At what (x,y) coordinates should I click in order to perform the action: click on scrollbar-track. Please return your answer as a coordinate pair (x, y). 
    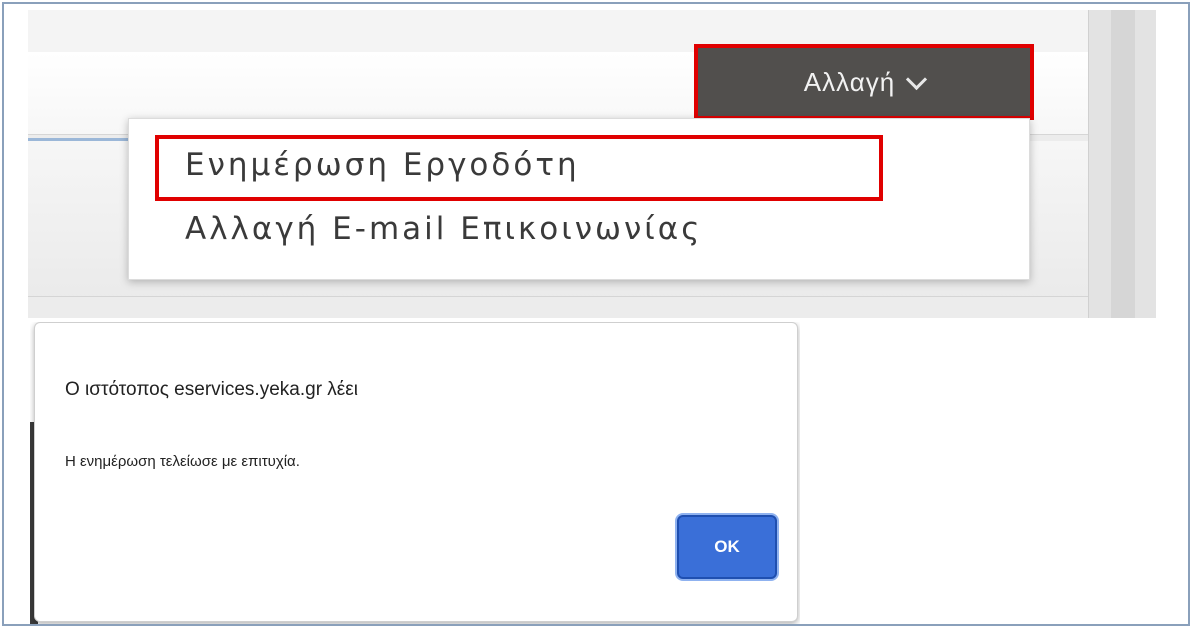
    Looking at the image, I should click on (1123, 164).